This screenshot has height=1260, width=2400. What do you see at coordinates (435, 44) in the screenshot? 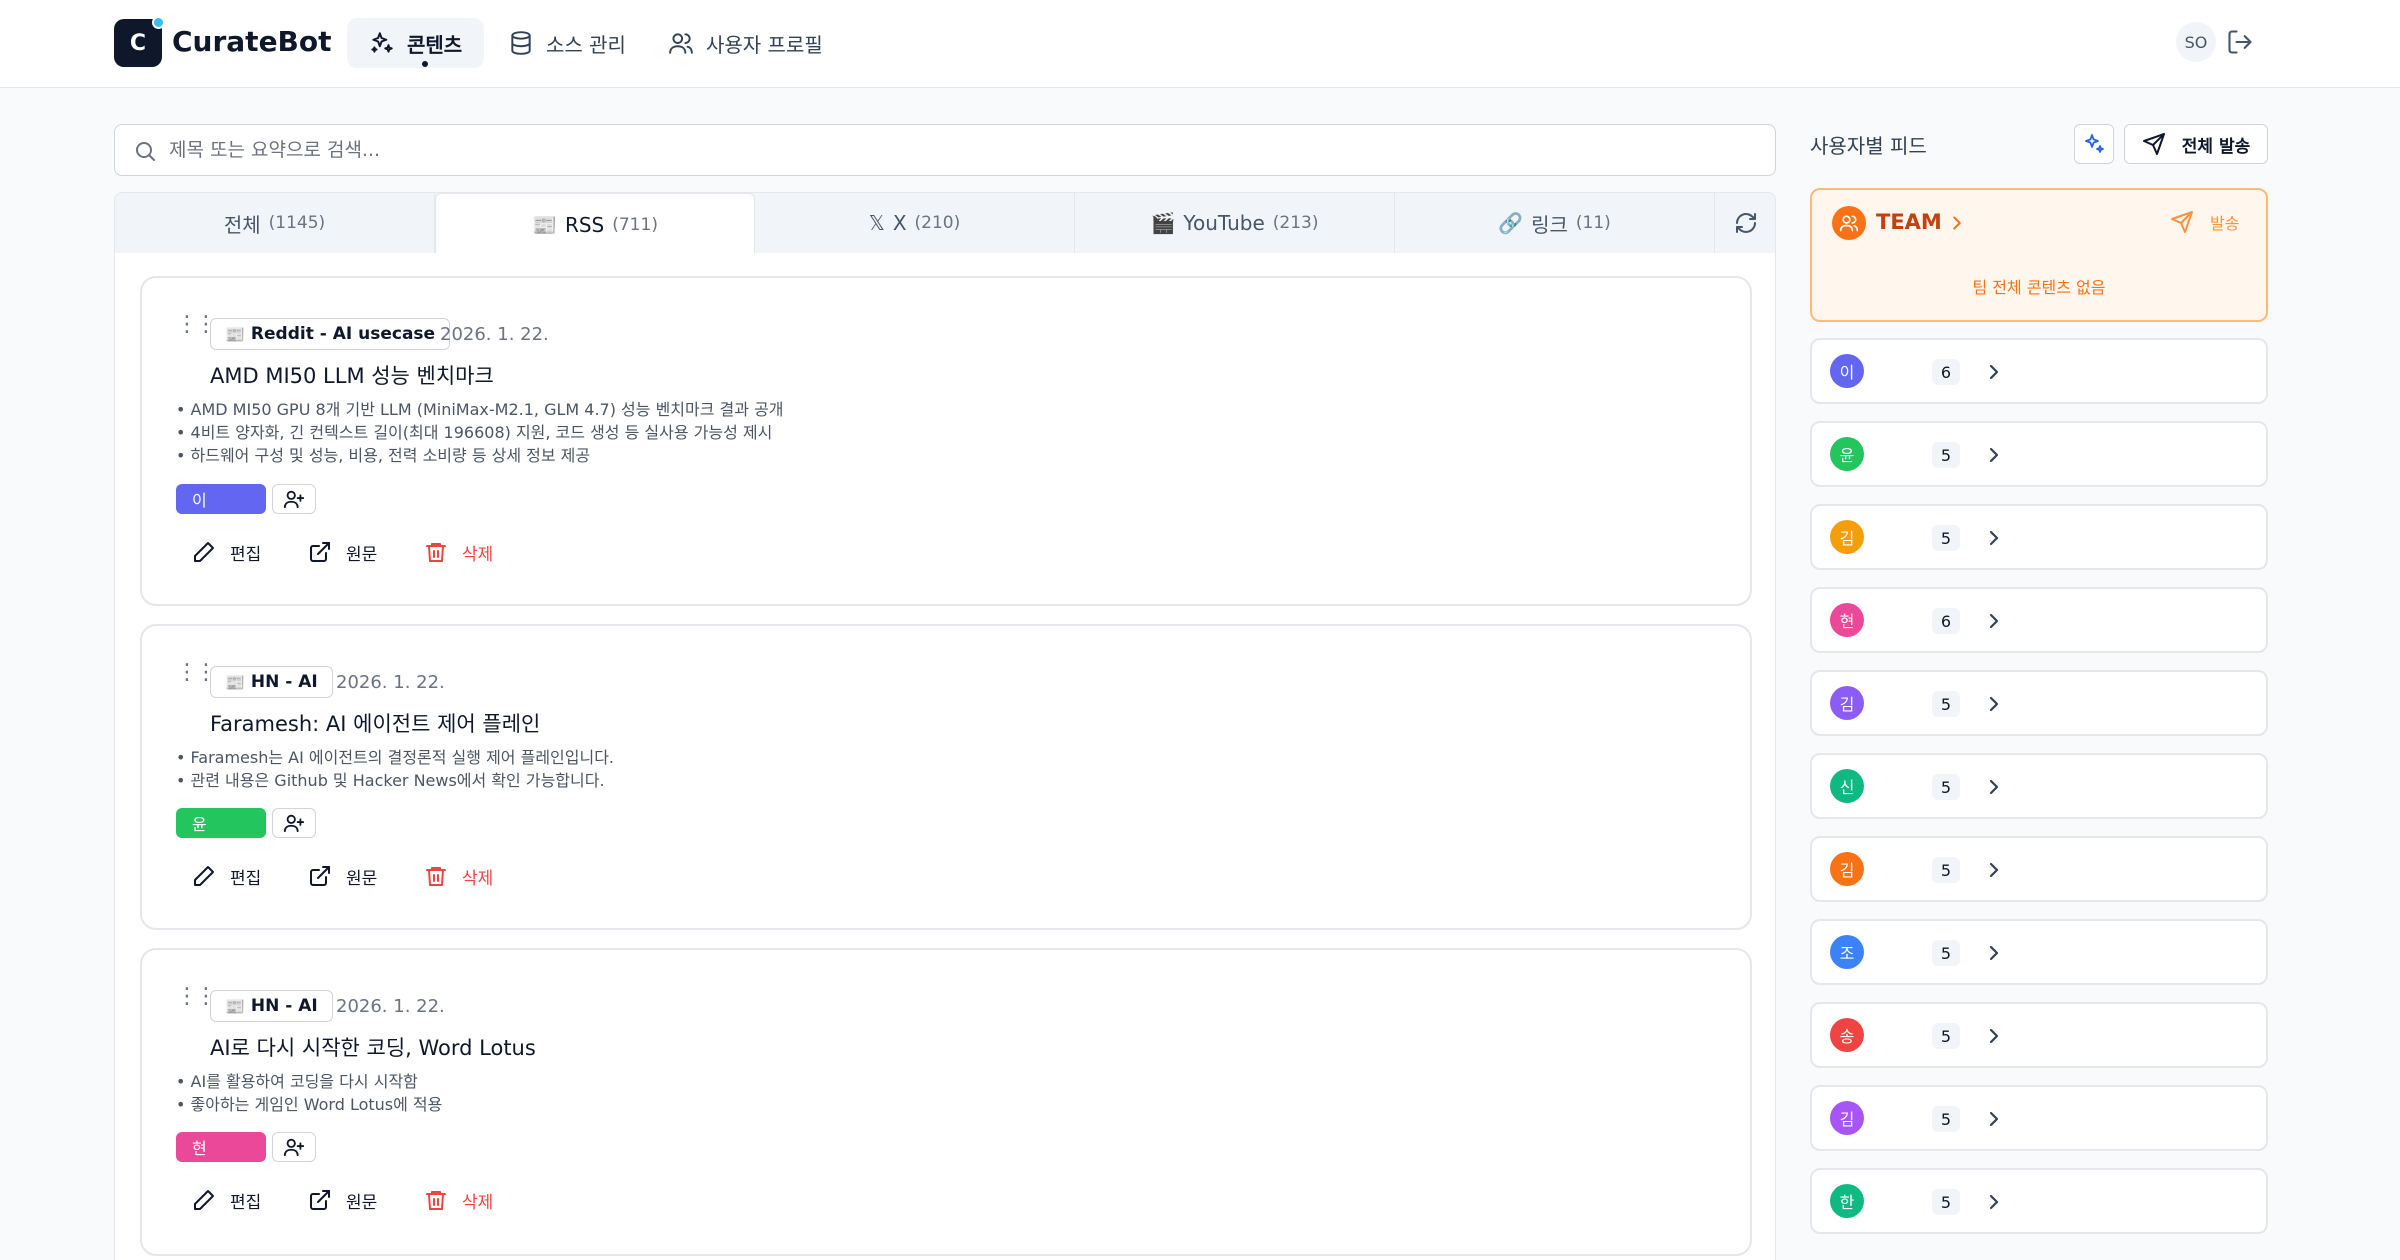
I see `nav-content-label: 콘텐츠` at bounding box center [435, 44].